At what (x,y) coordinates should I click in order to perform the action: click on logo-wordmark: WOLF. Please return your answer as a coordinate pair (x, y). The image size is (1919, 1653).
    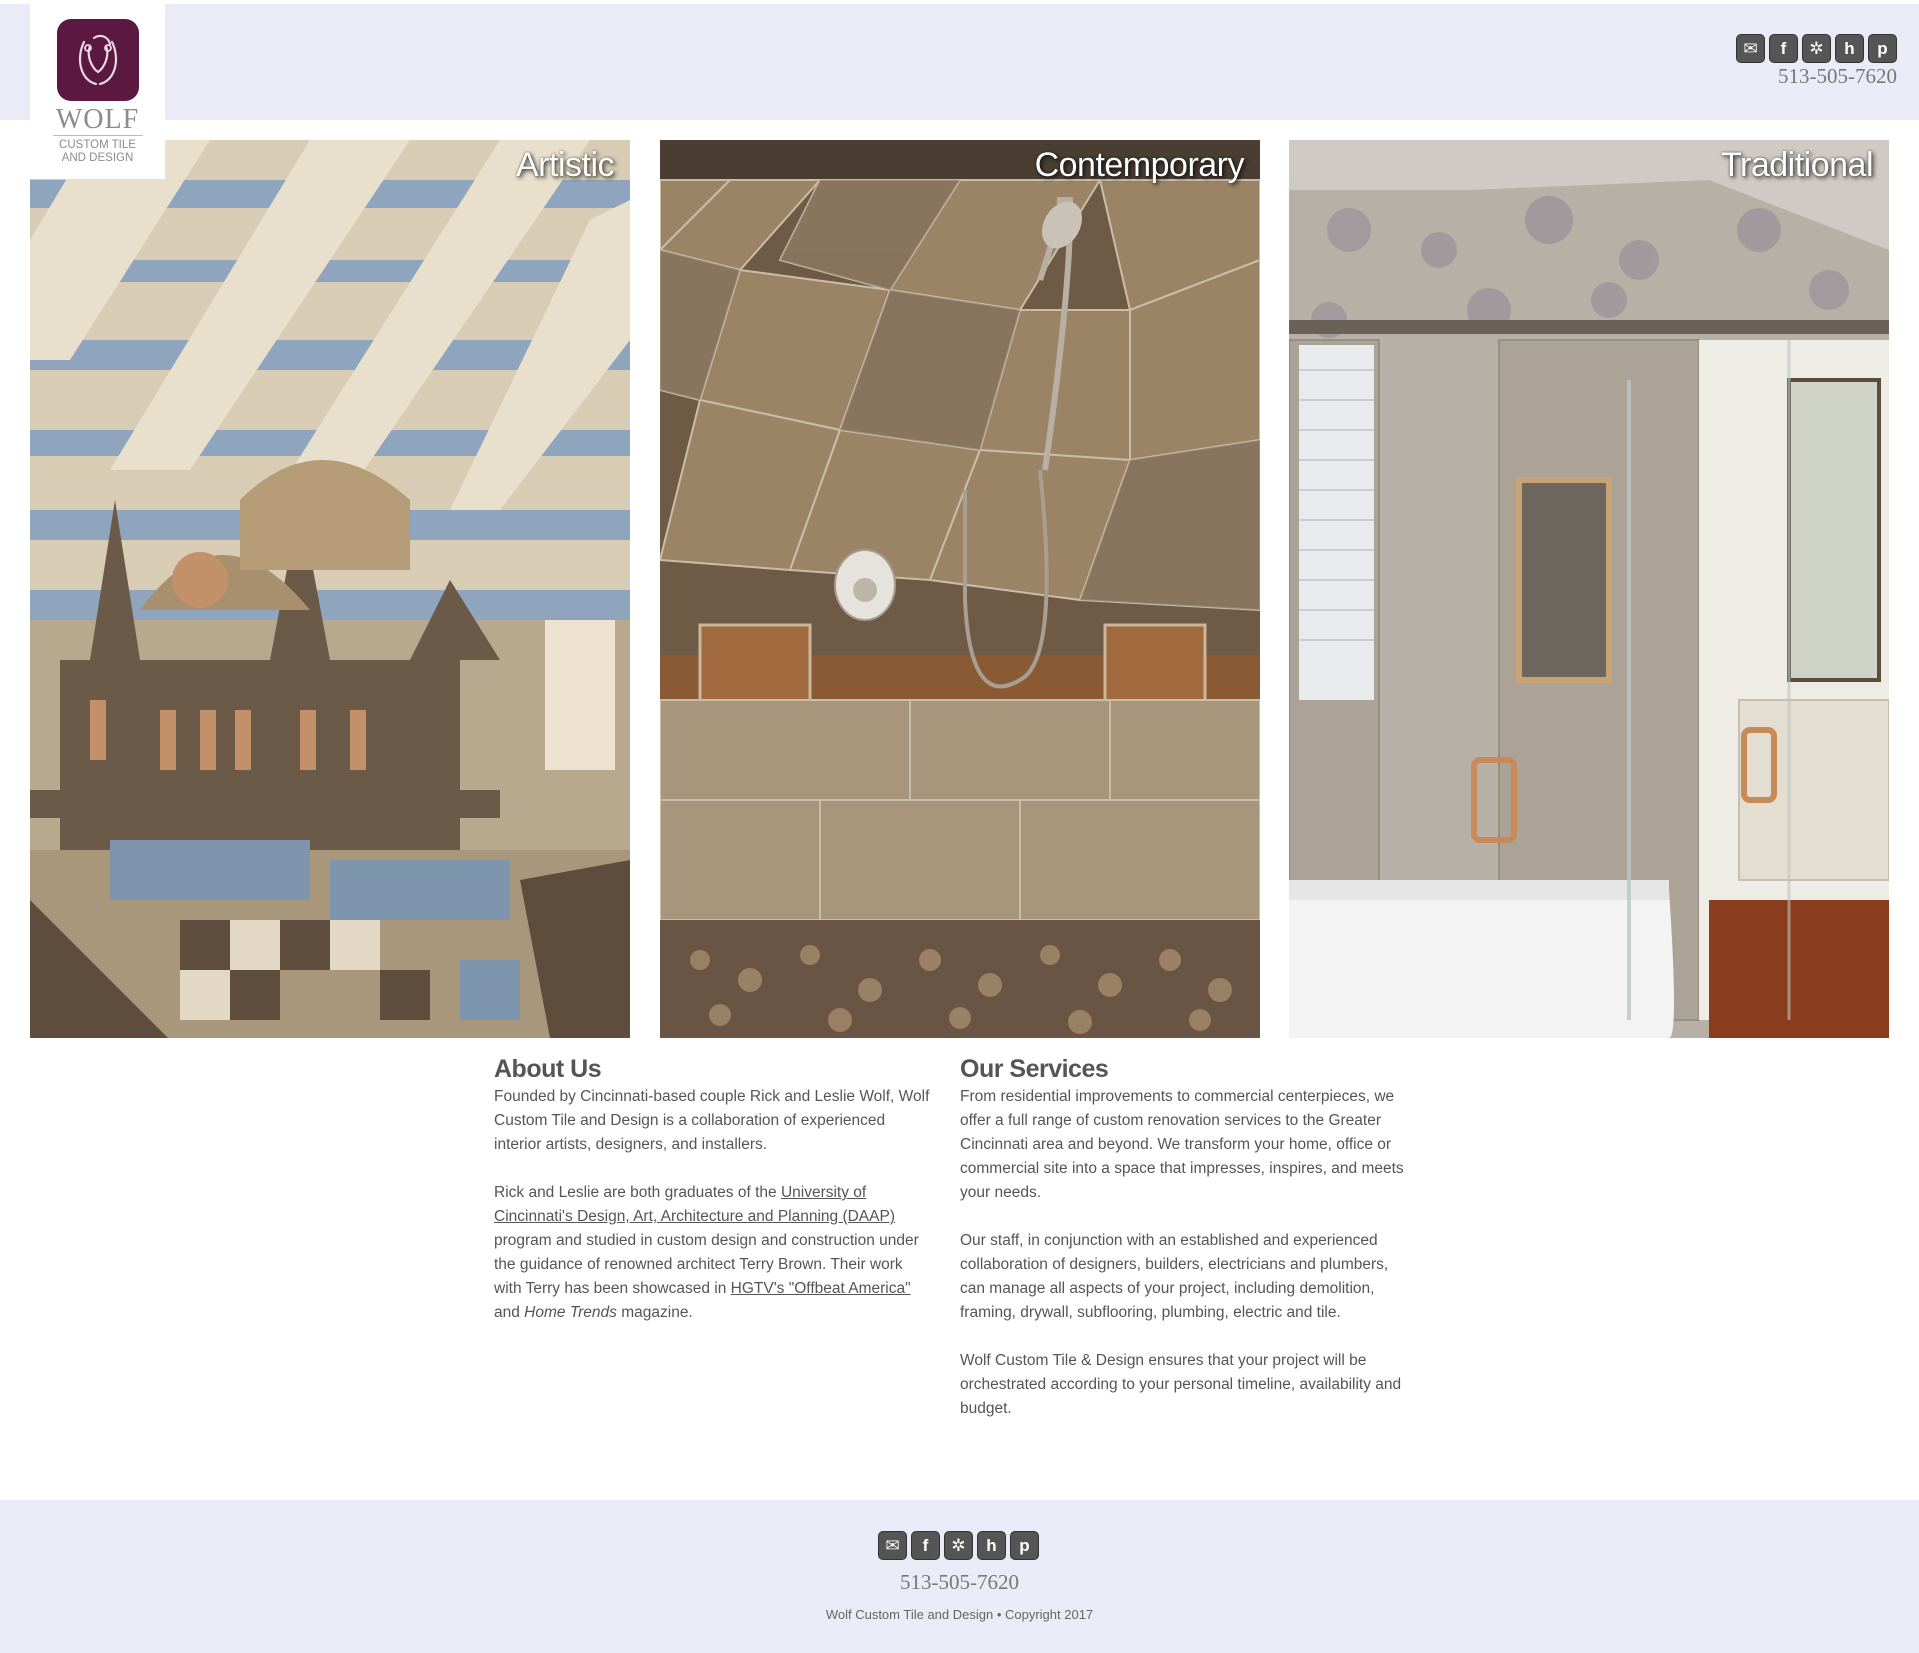
    Looking at the image, I should click on (97, 119).